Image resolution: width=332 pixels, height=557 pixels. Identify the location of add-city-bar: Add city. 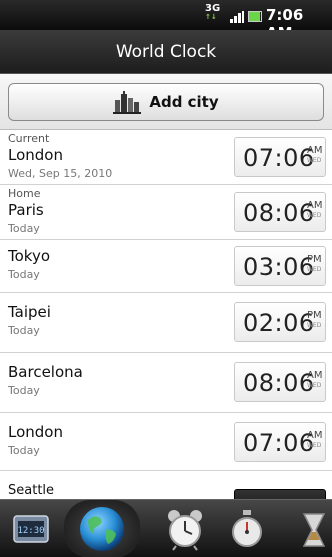
(166, 102).